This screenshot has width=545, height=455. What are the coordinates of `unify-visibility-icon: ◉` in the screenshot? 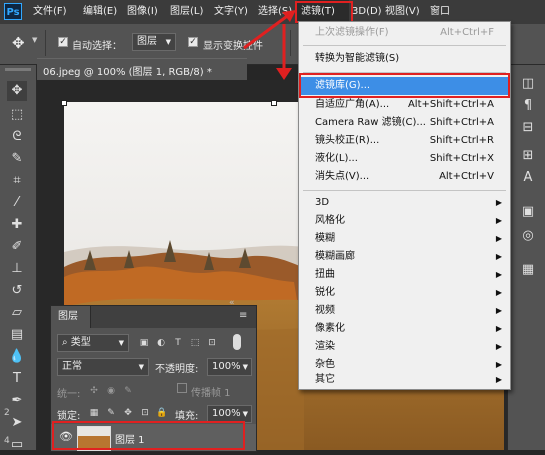 It's located at (111, 391).